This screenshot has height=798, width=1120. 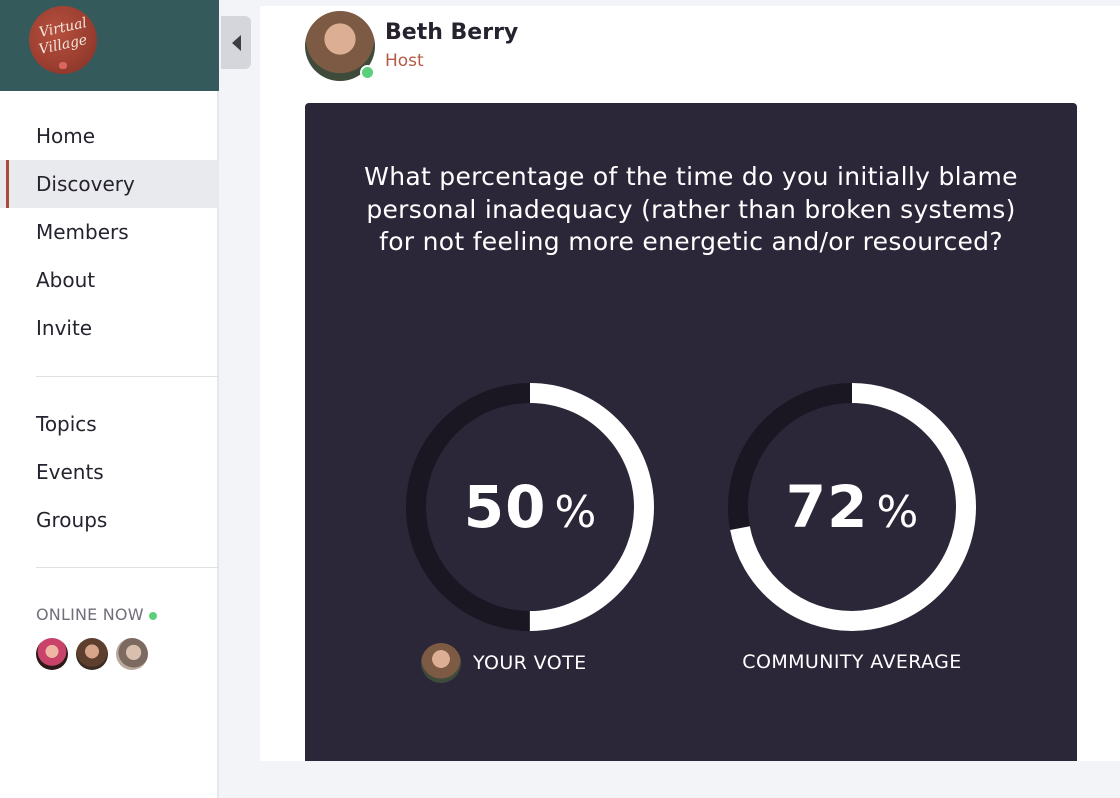 I want to click on online-status-icon, so click(x=367, y=72).